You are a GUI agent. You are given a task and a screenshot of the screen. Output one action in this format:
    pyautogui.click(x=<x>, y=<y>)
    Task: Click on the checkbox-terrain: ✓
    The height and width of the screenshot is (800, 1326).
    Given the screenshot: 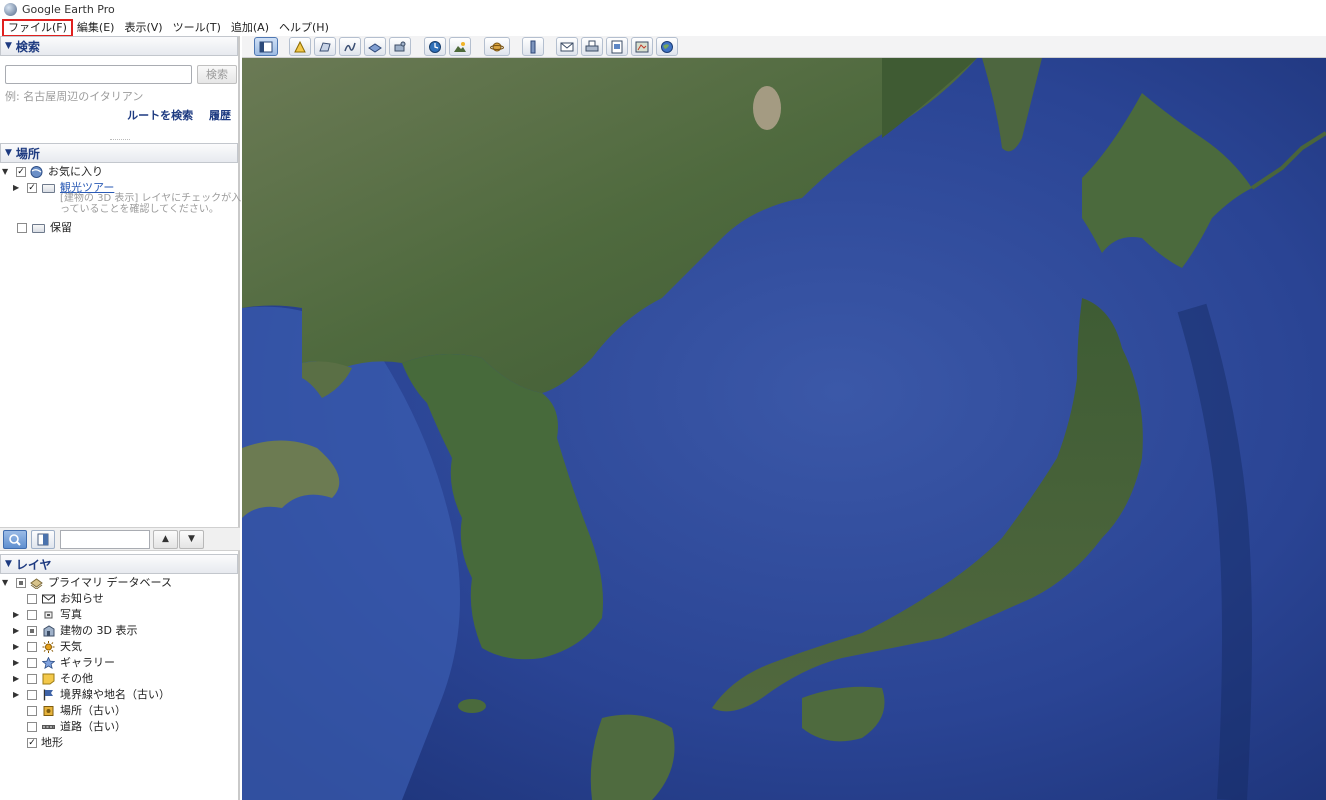 What is the action you would take?
    pyautogui.click(x=32, y=743)
    